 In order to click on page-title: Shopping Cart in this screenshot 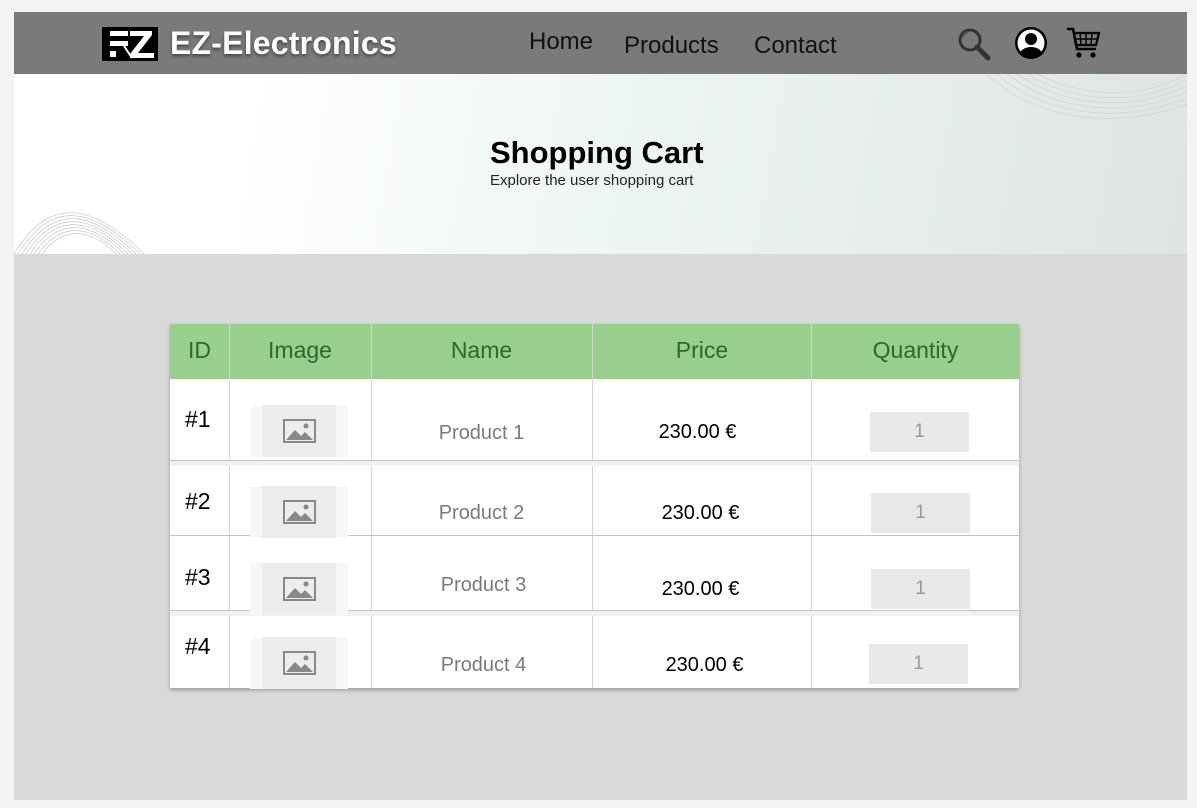, I will do `click(597, 152)`.